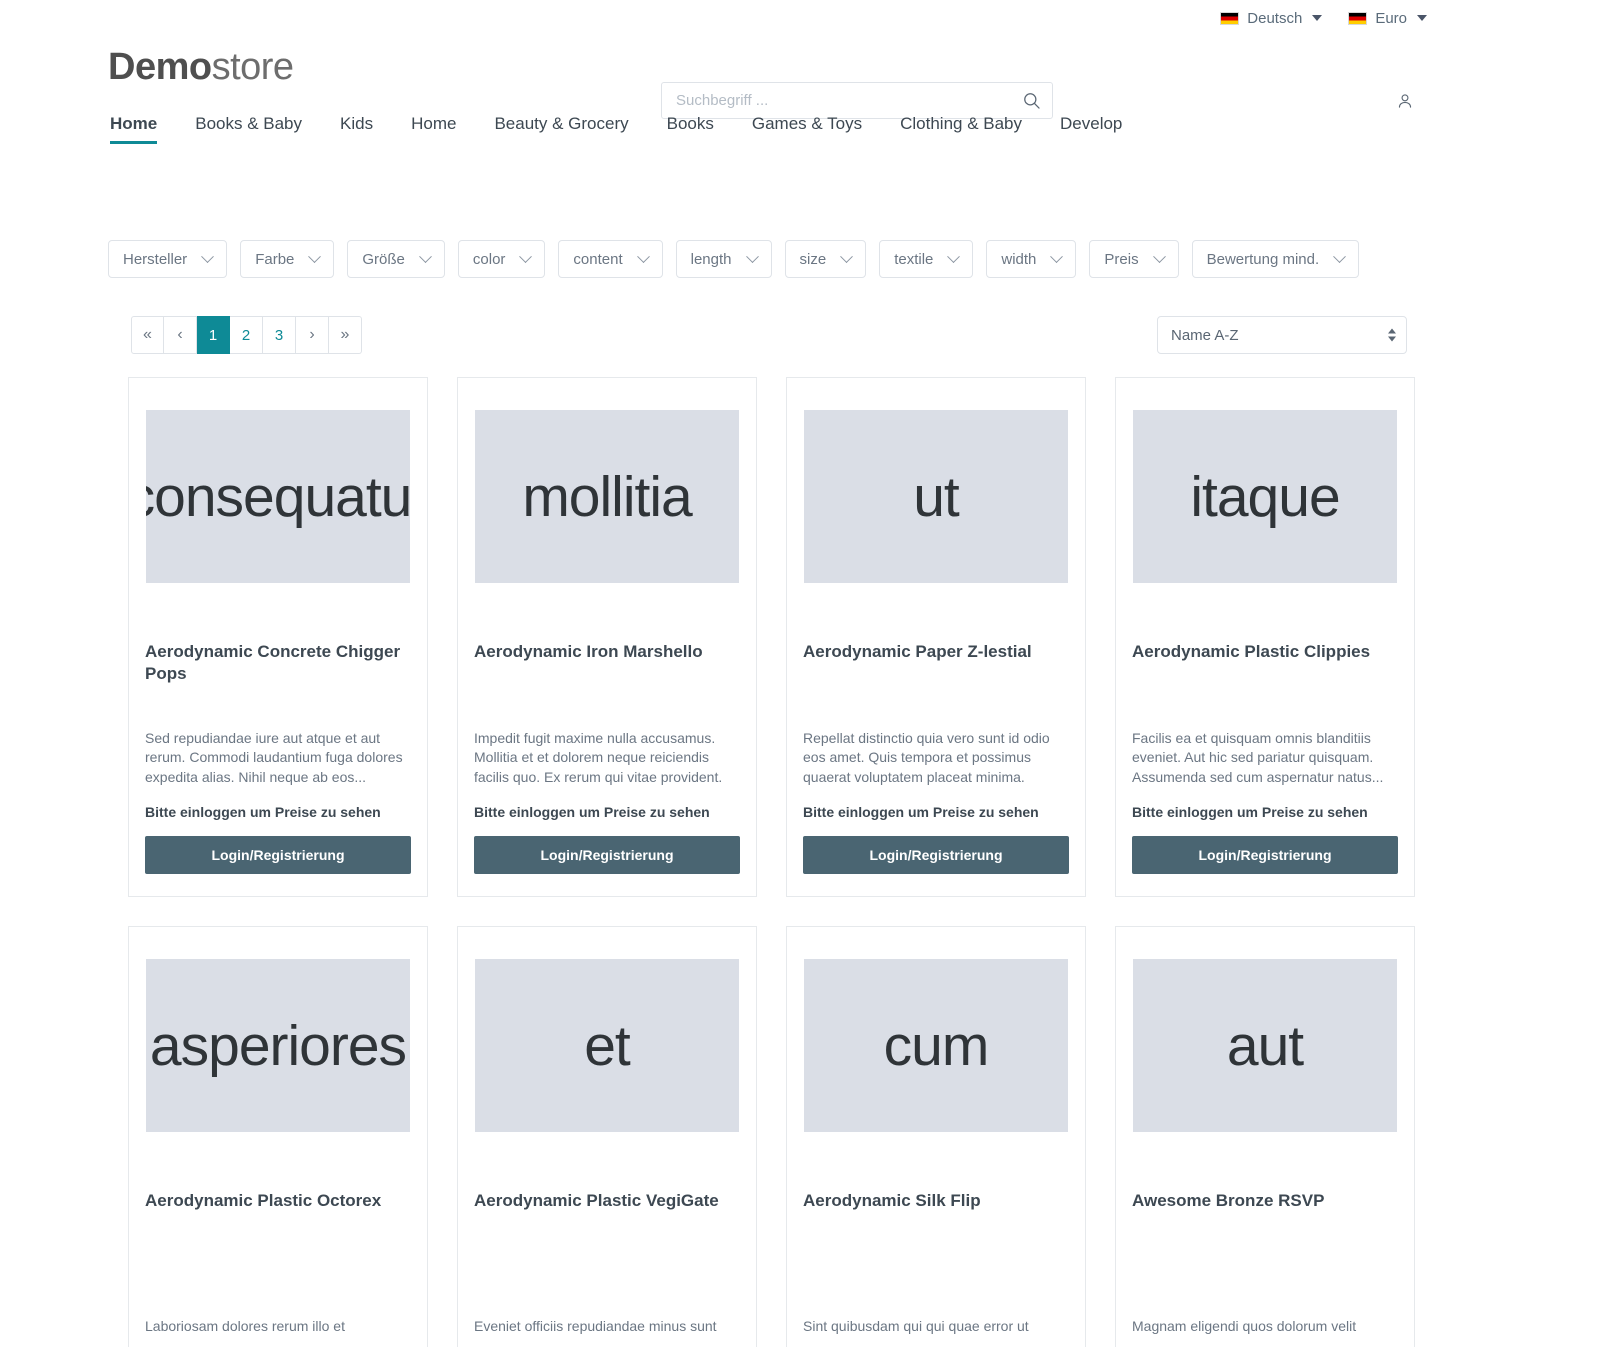 This screenshot has height=1347, width=1623. Describe the element at coordinates (811, 77) in the screenshot. I see `site-header: Demostore` at that location.